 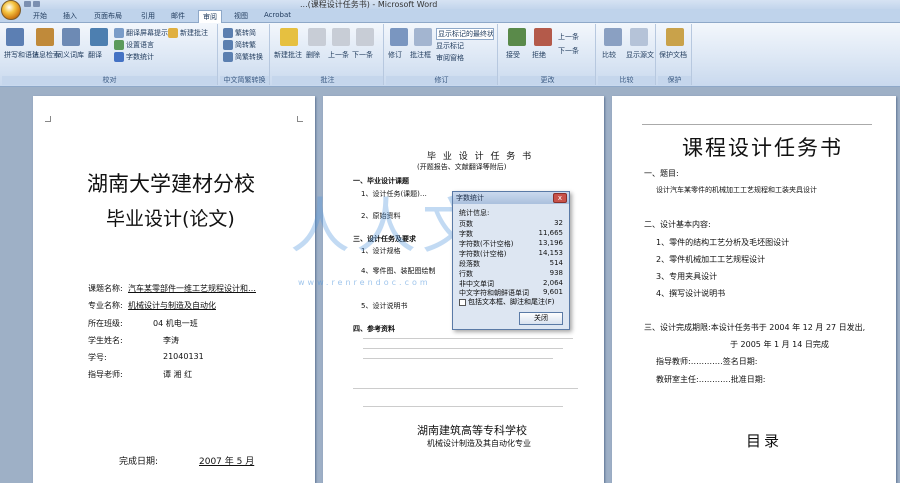 I want to click on translation-tip-button: 翻译屏幕提示, so click(x=141, y=33).